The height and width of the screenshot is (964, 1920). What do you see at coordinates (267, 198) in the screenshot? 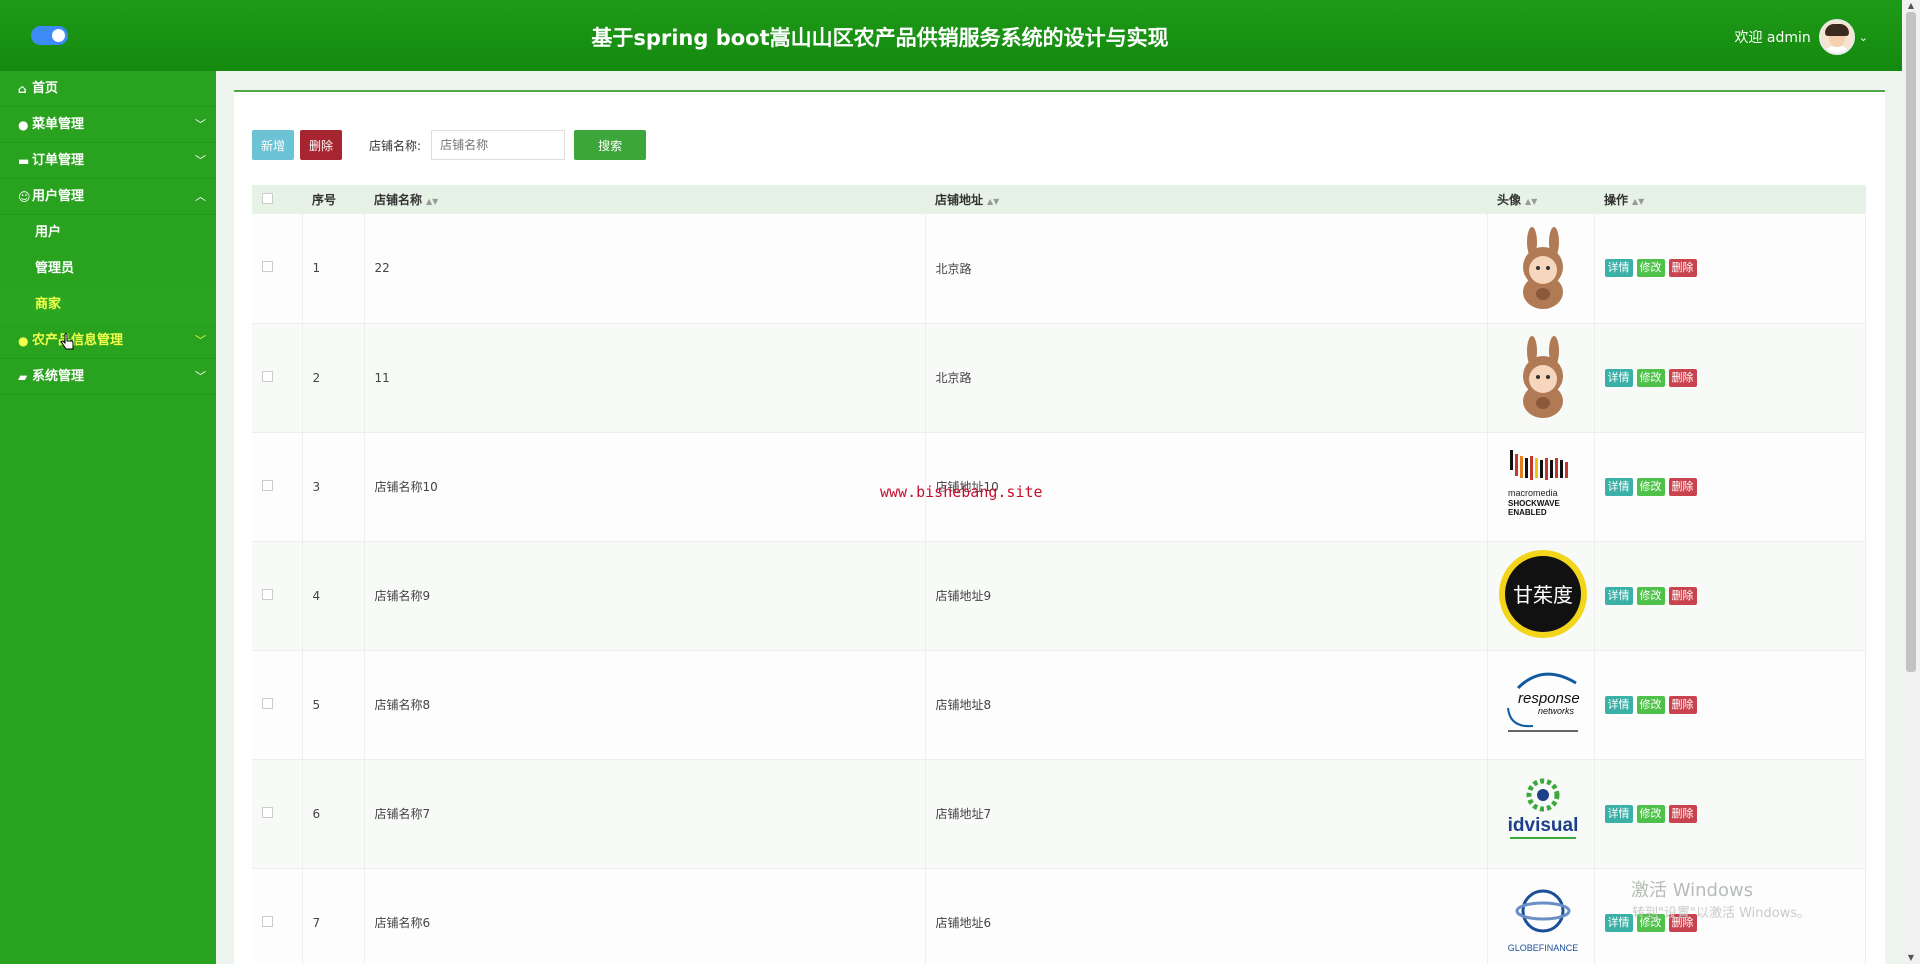
I see `select-all-checkbox` at bounding box center [267, 198].